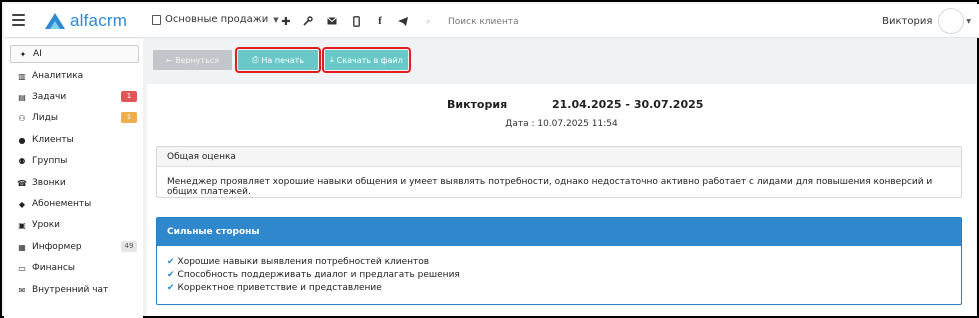  Describe the element at coordinates (22, 161) in the screenshot. I see `users-icon: ⚉` at that location.